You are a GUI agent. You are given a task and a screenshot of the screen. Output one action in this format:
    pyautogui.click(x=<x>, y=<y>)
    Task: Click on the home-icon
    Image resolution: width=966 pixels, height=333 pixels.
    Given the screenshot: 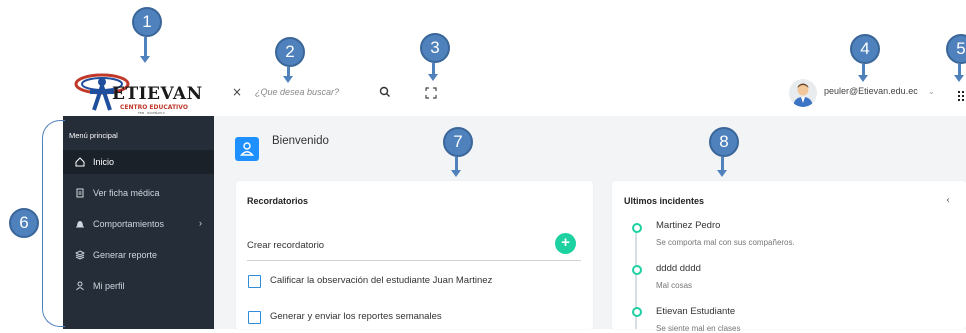 What is the action you would take?
    pyautogui.click(x=80, y=162)
    